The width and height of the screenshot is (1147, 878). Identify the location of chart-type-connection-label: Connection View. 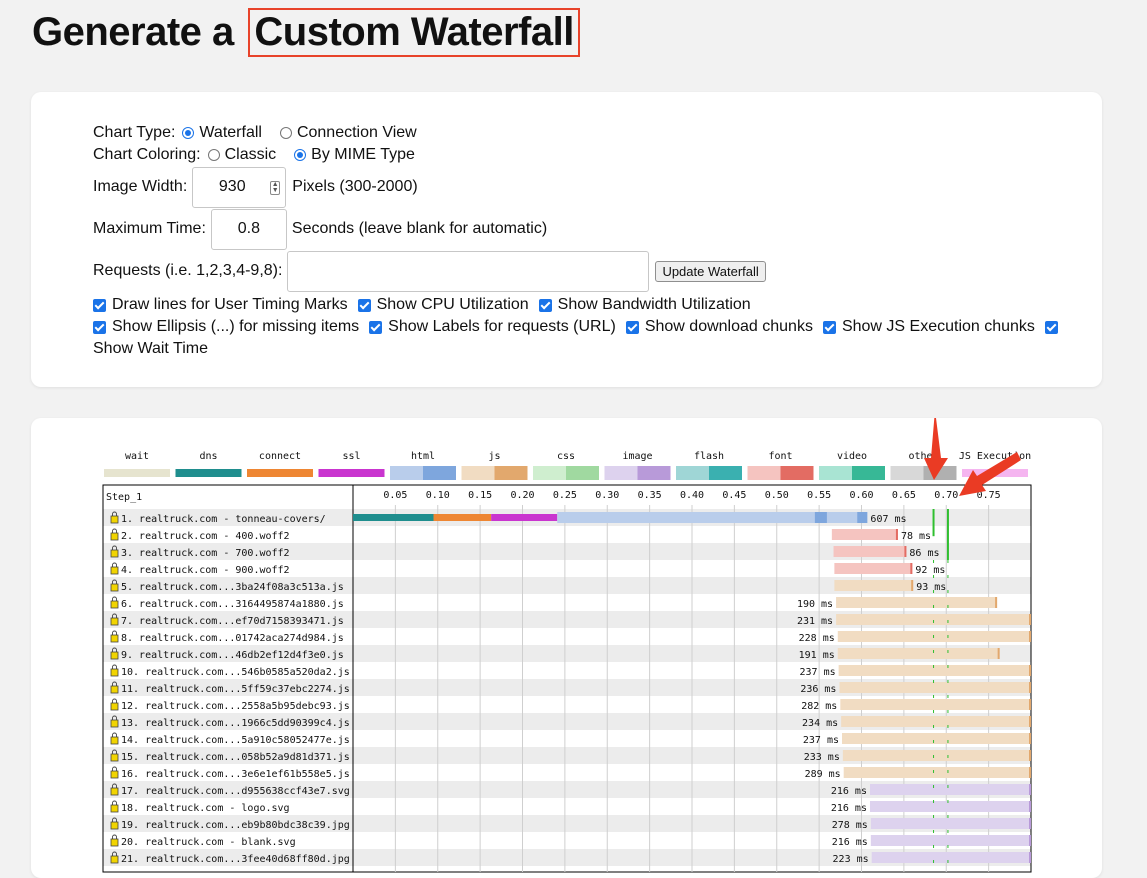
(357, 133).